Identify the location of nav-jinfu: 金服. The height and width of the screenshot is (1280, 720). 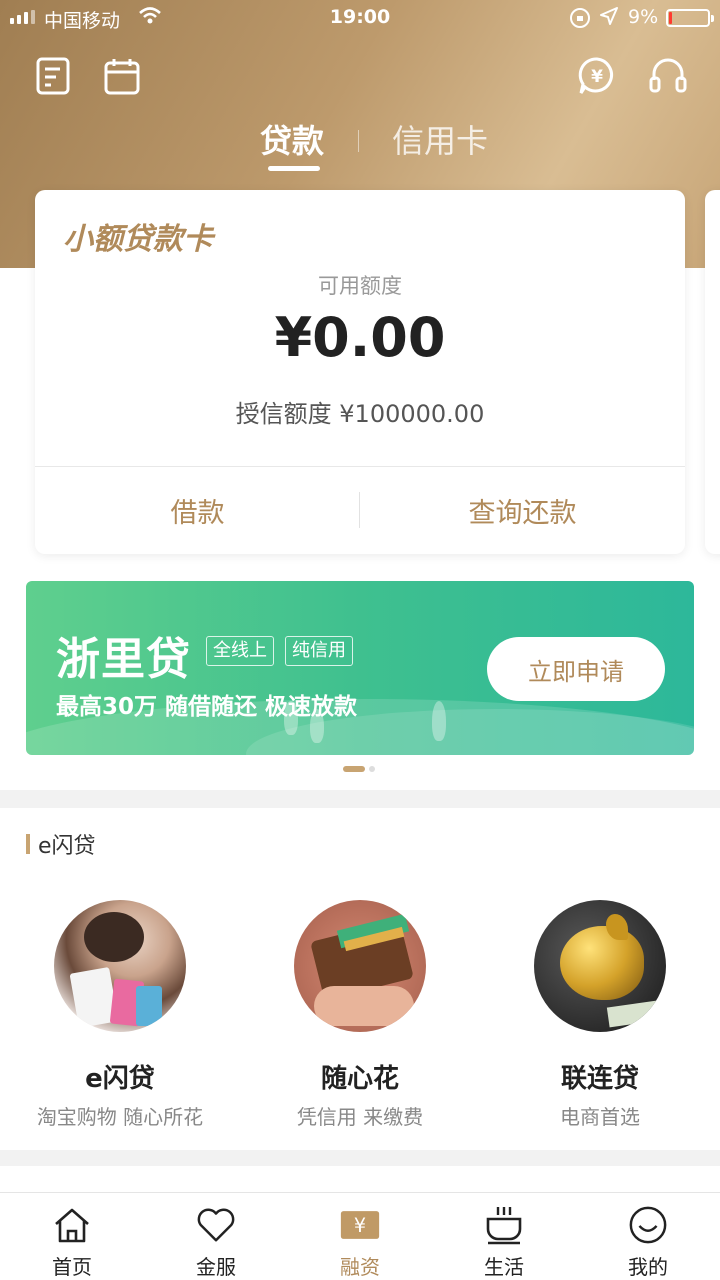
(216, 1236).